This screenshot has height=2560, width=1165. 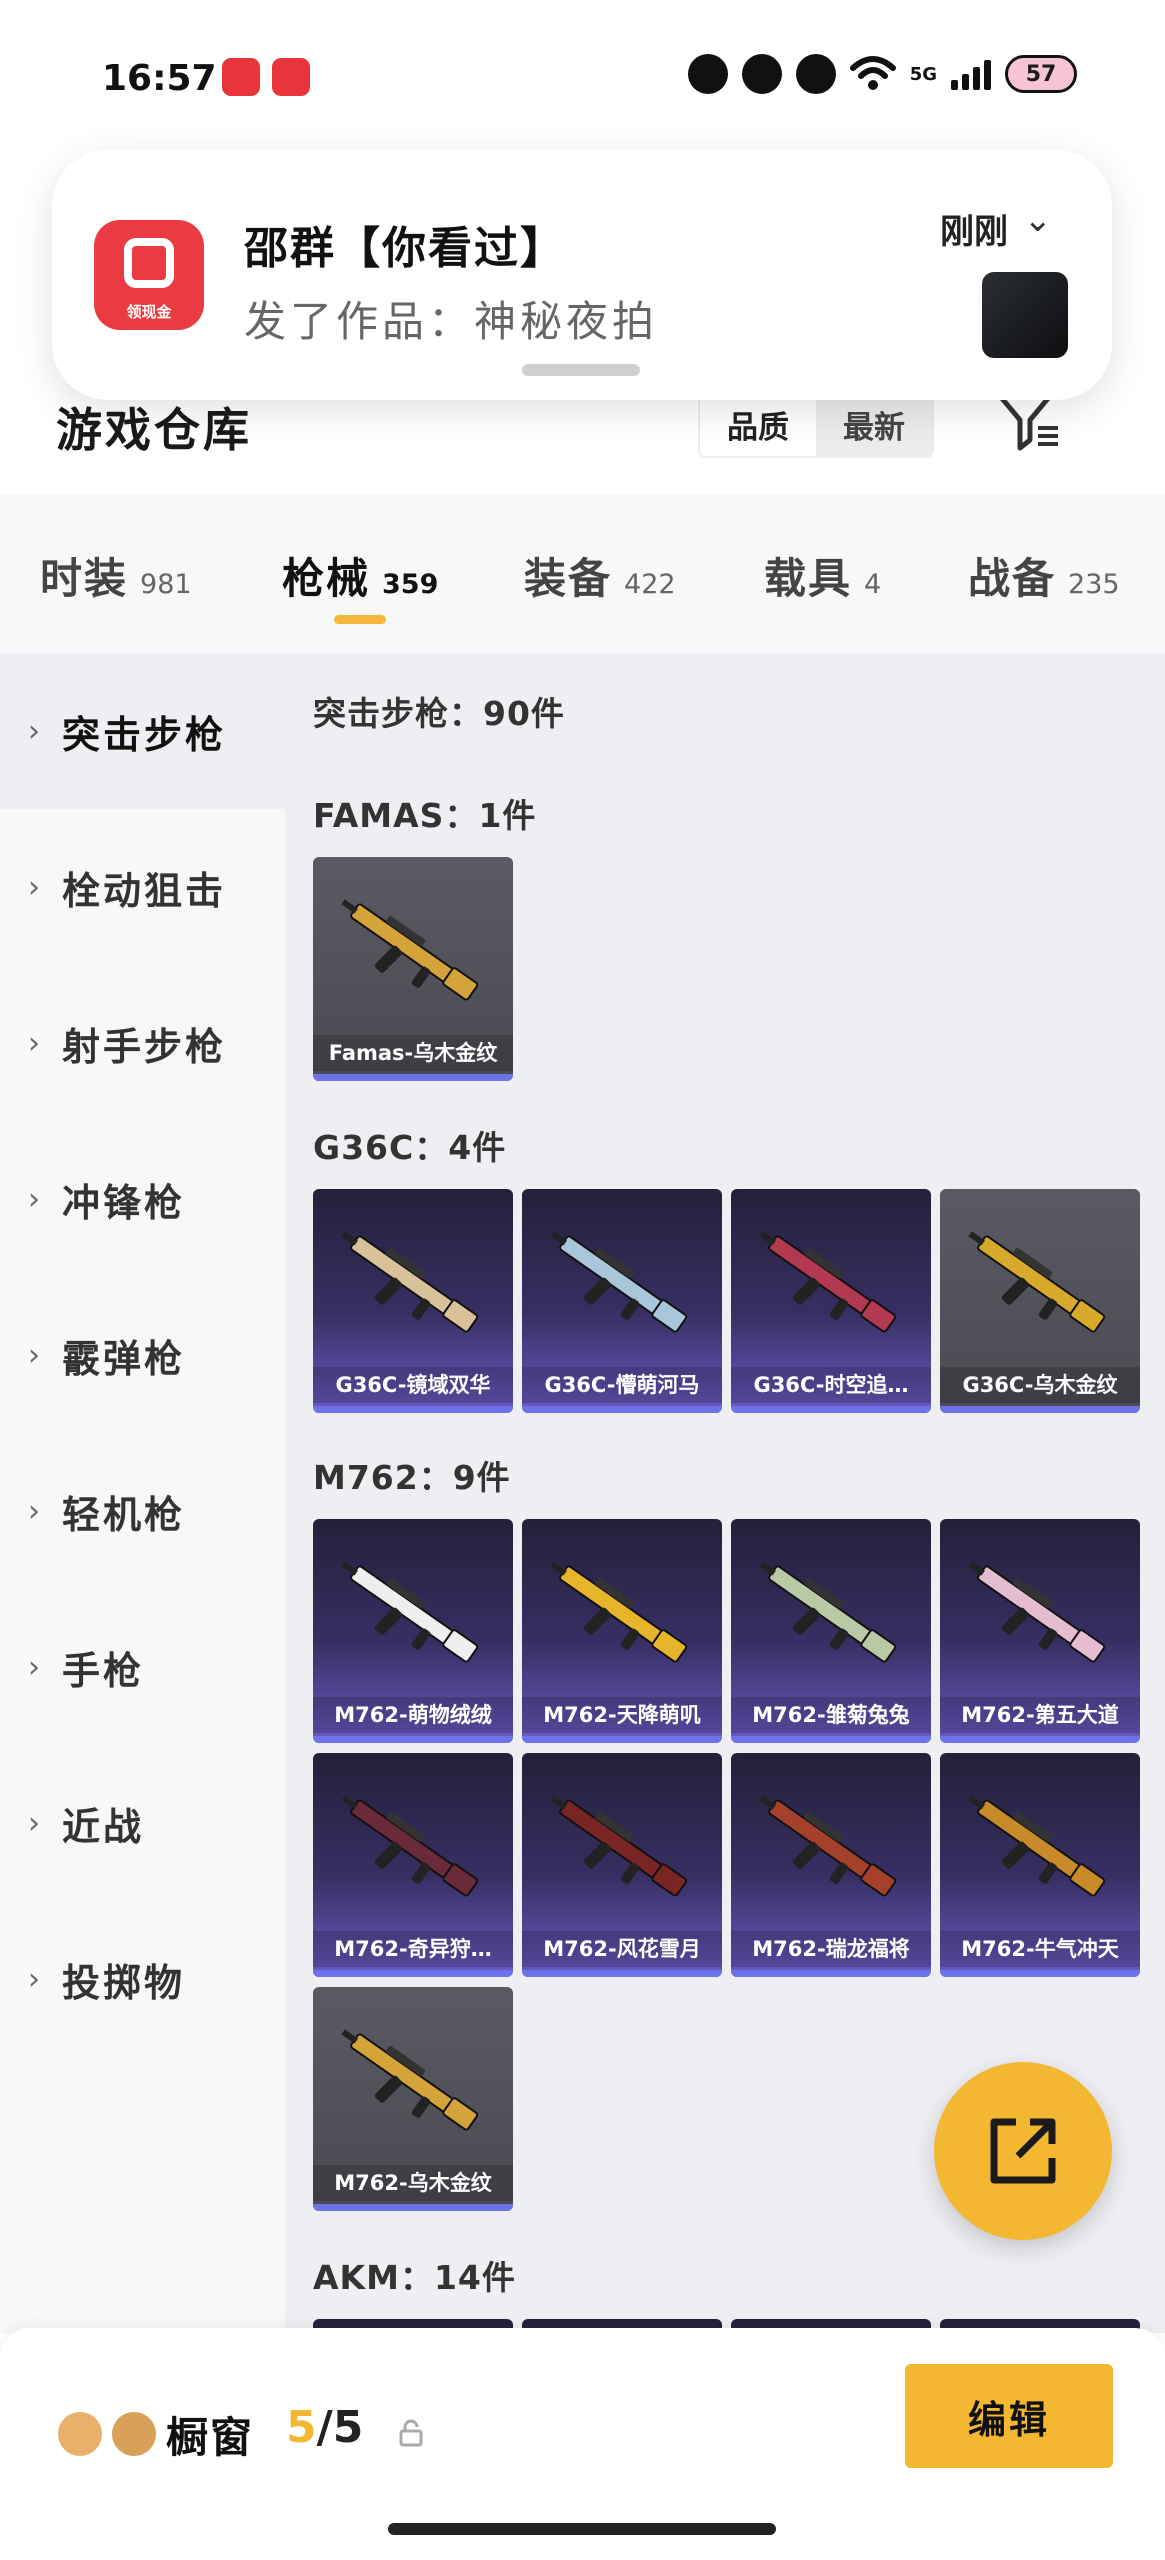 I want to click on tab-firearms: 枪械 359, so click(x=360, y=575).